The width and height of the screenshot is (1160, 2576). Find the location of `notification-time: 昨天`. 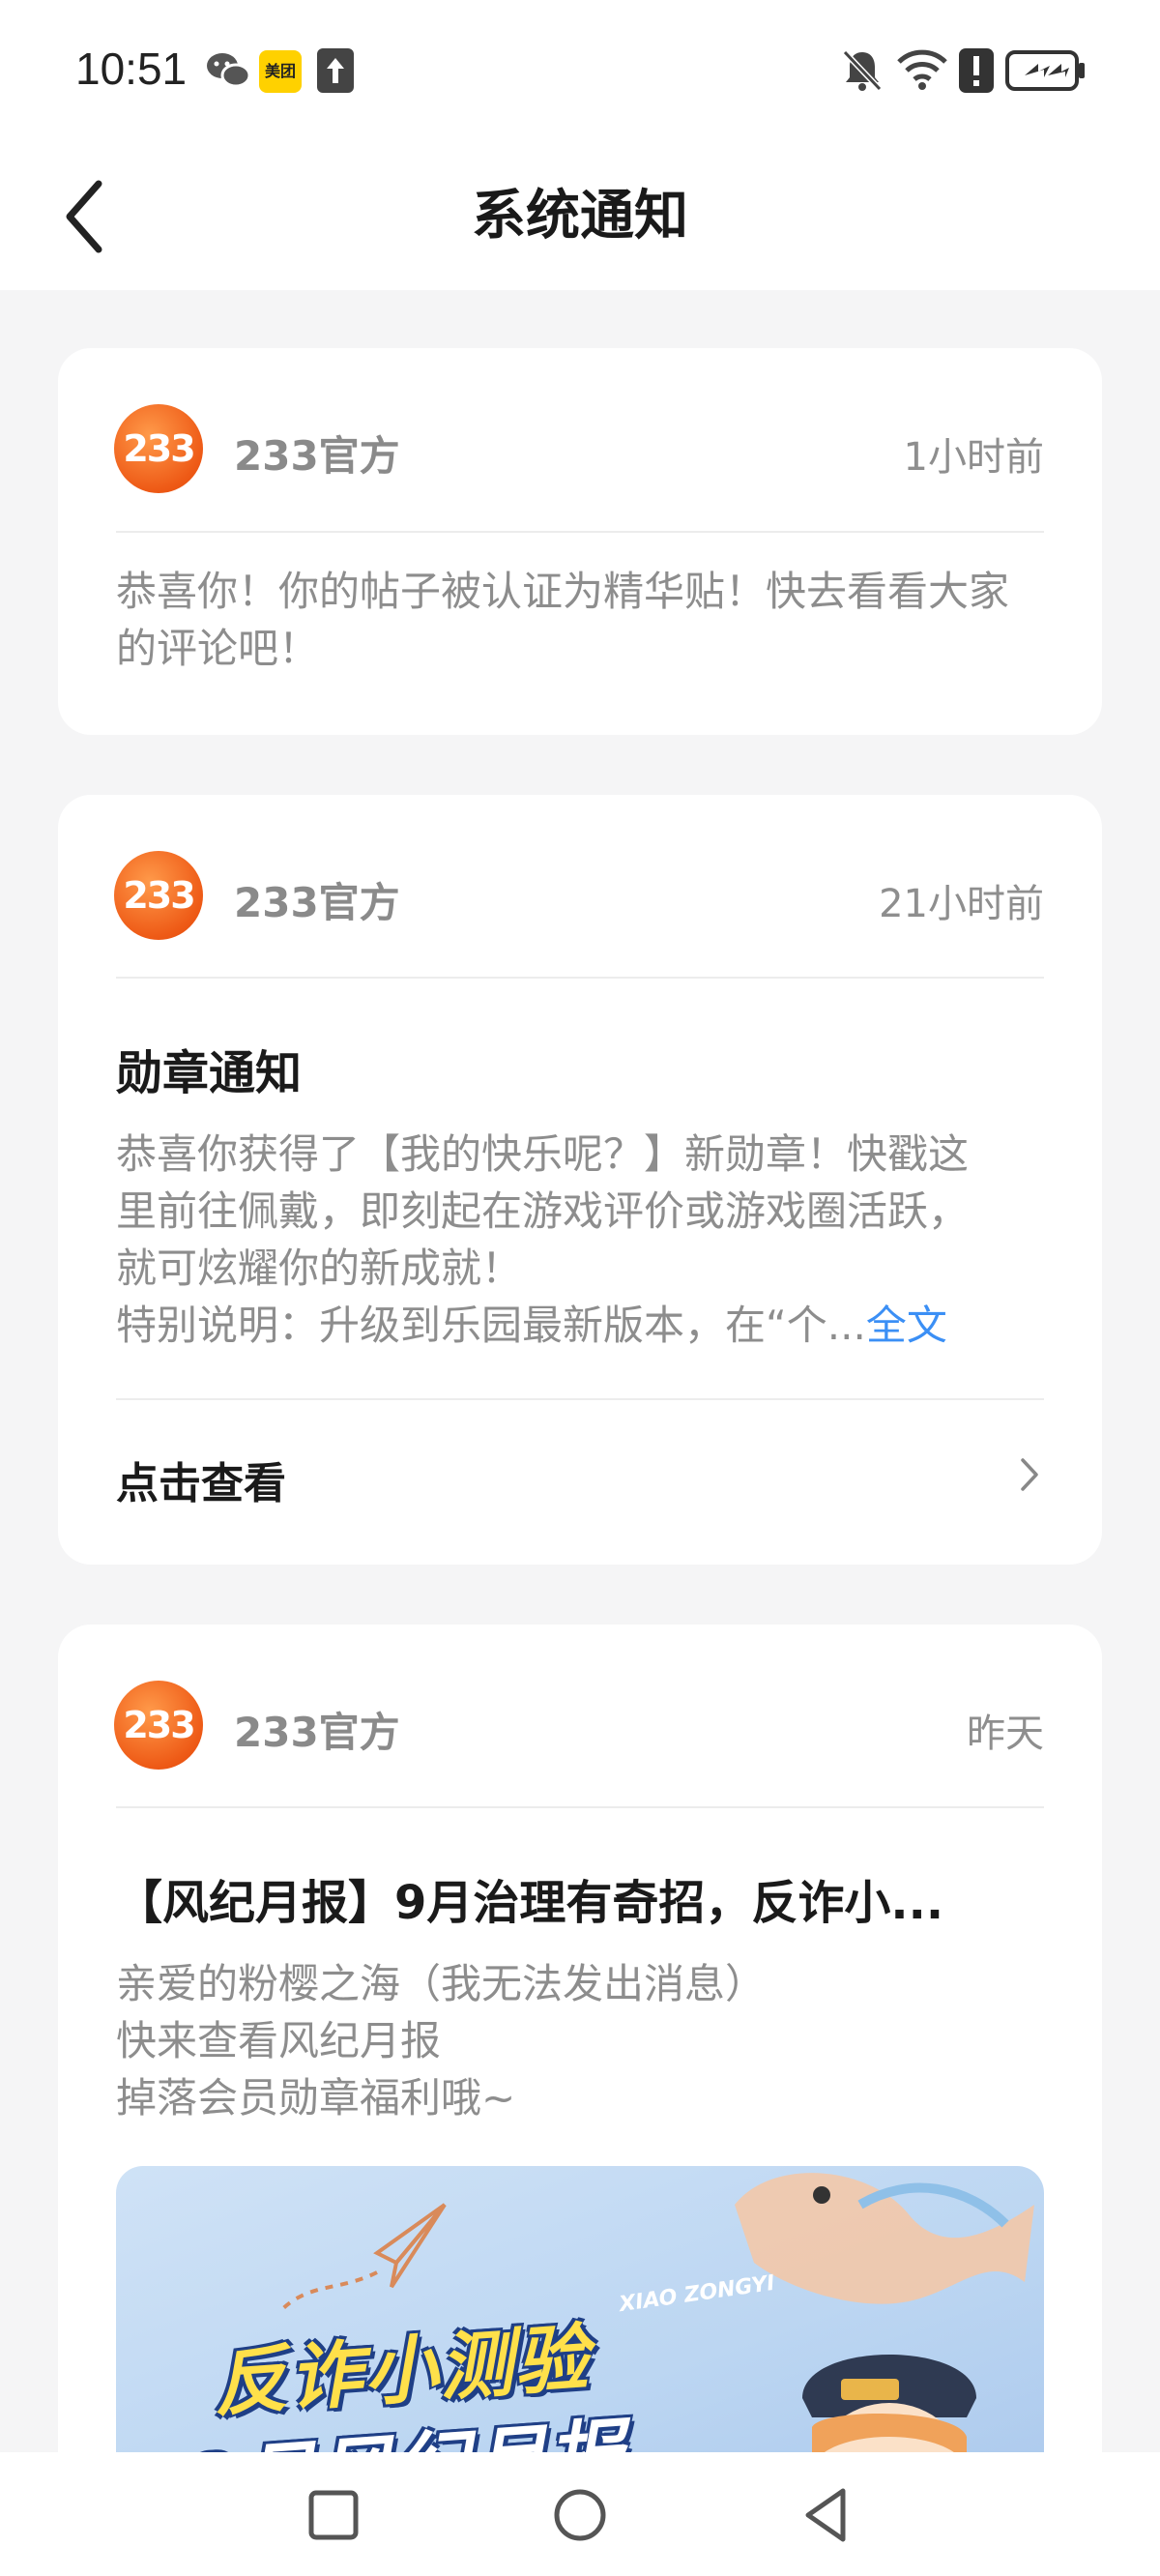

notification-time: 昨天 is located at coordinates (1005, 1734).